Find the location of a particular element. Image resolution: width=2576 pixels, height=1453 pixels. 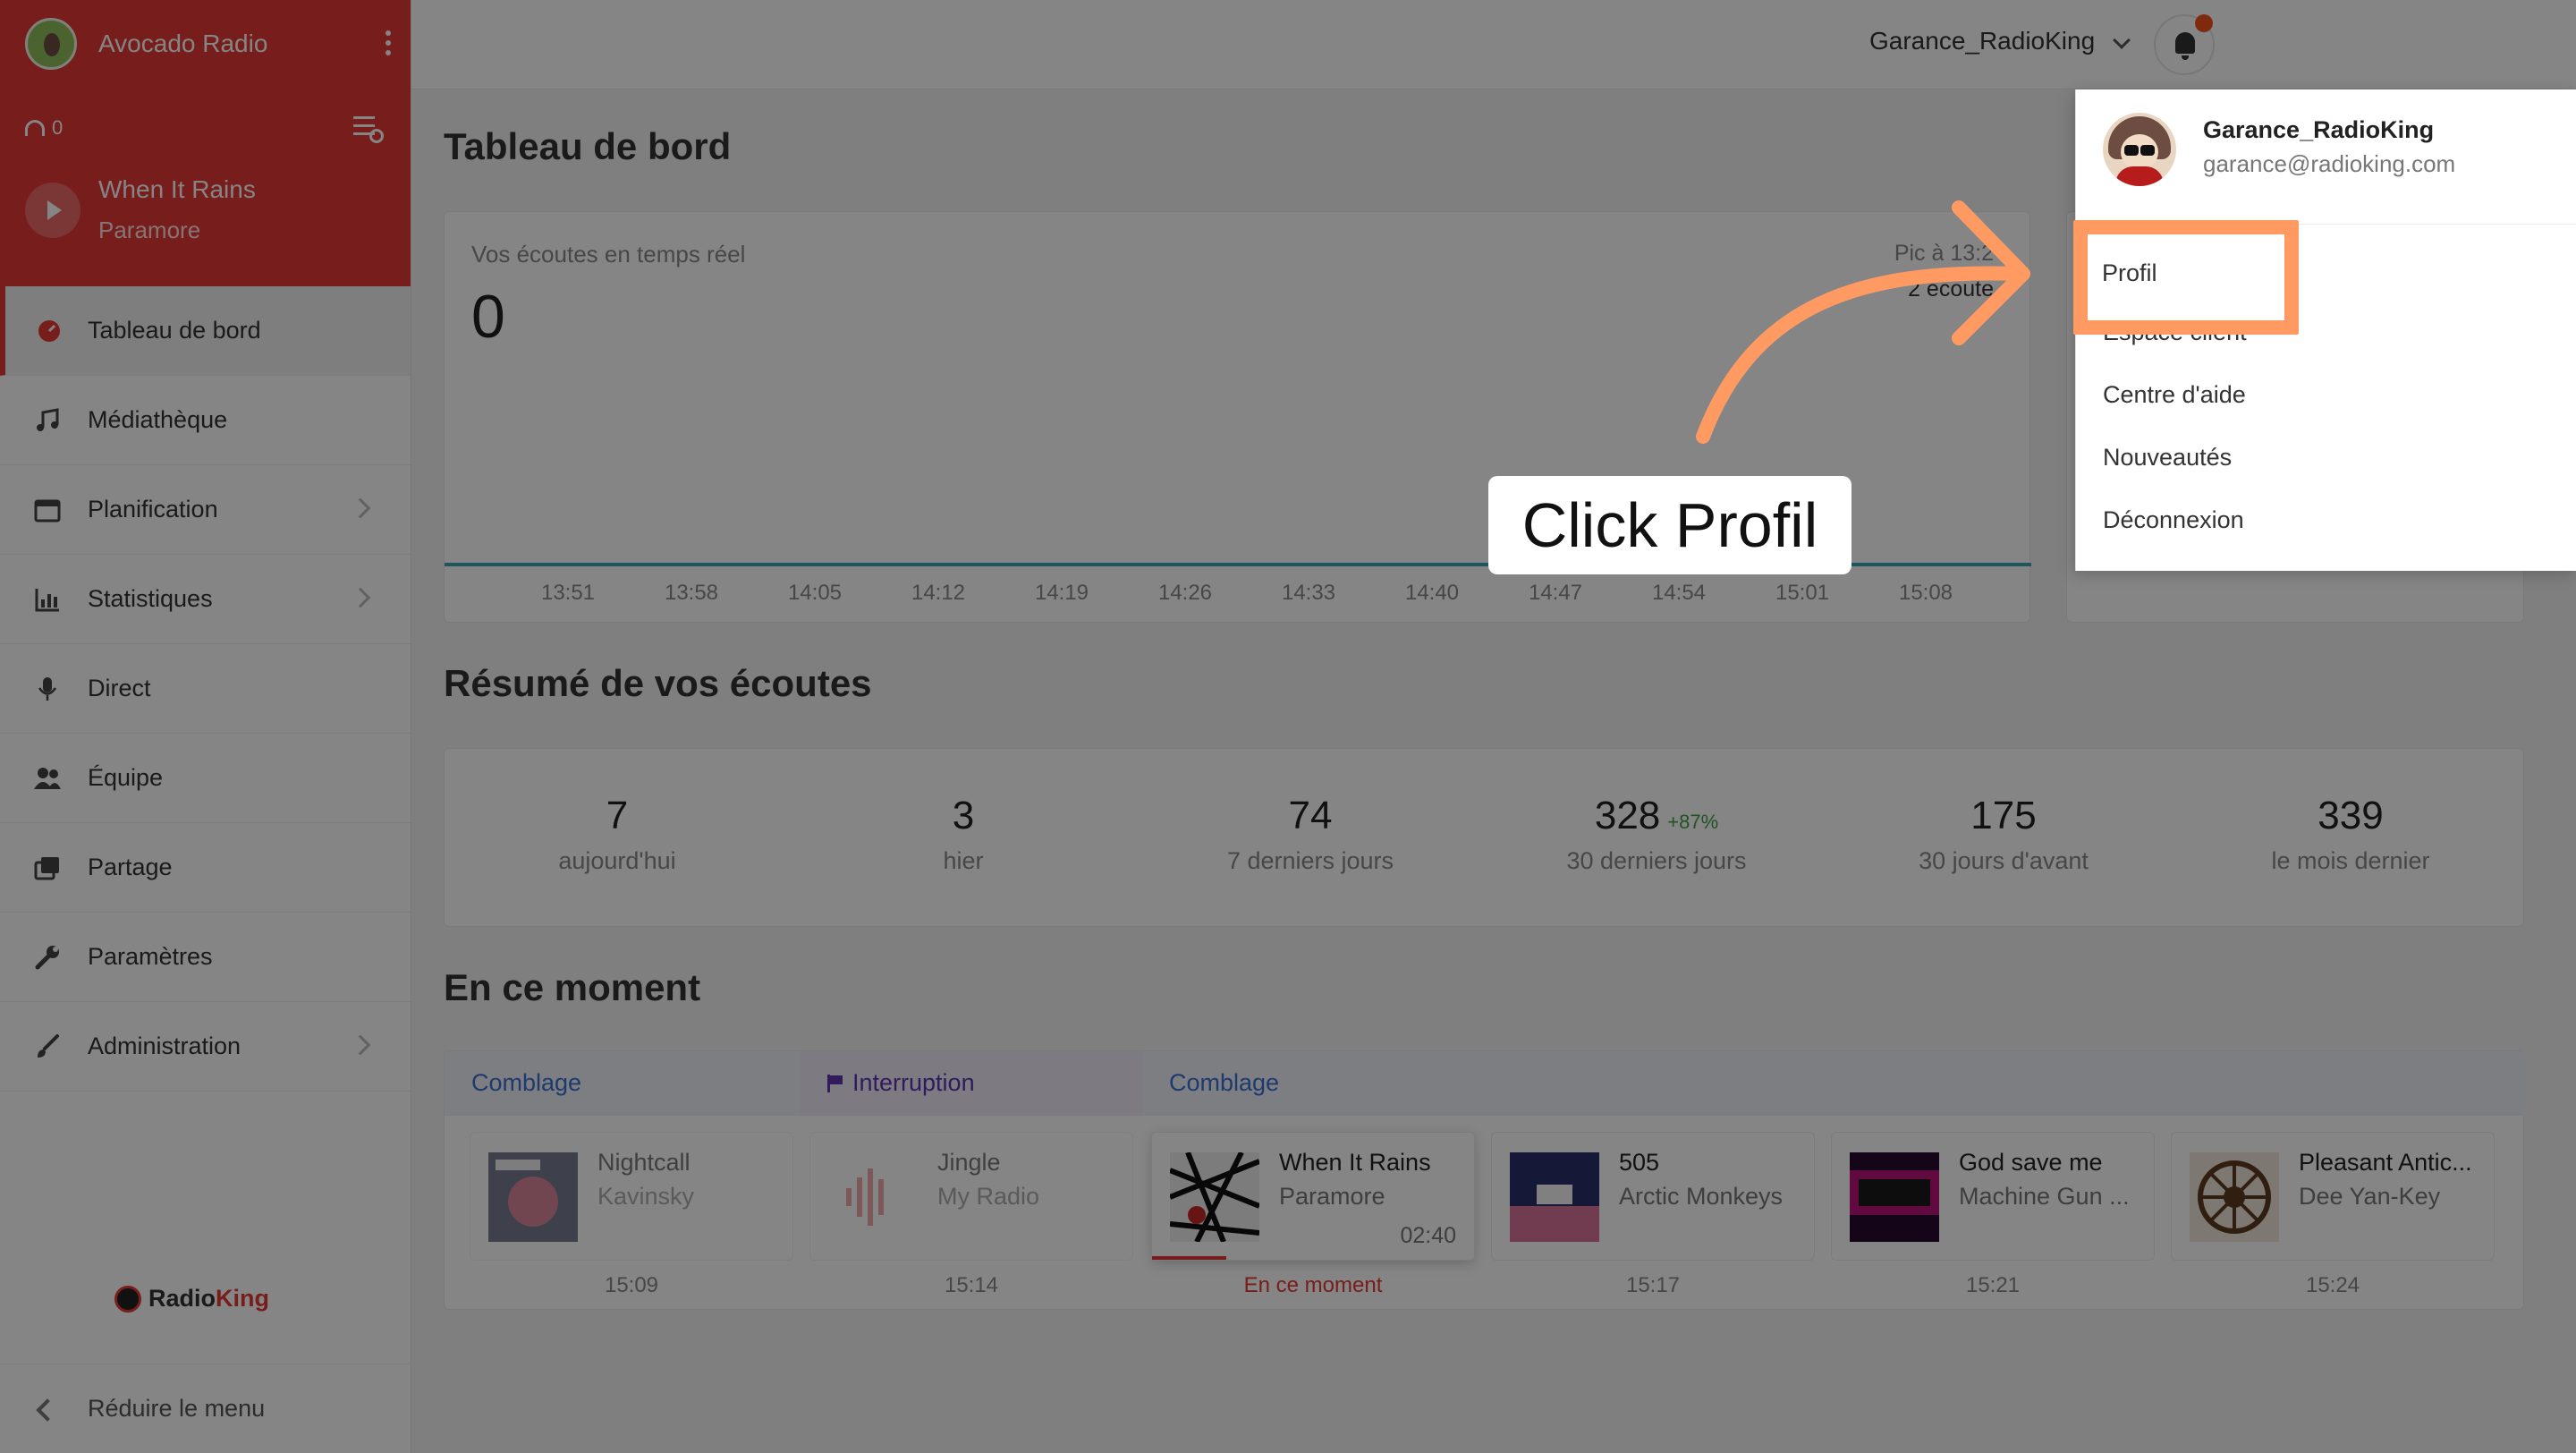

annotation-tooltip: Click Profil is located at coordinates (1670, 525).